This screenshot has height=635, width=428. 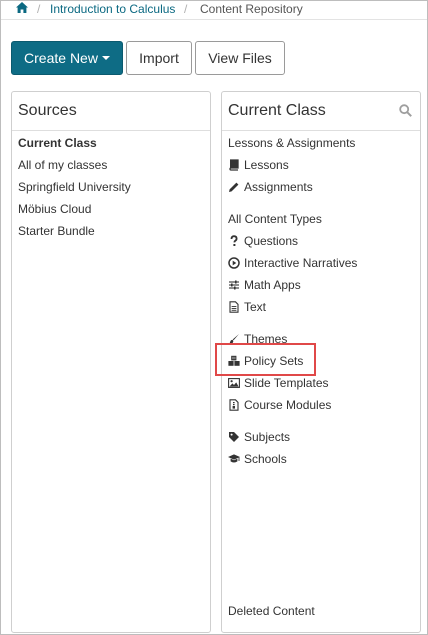 What do you see at coordinates (234, 383) in the screenshot?
I see `image-icon` at bounding box center [234, 383].